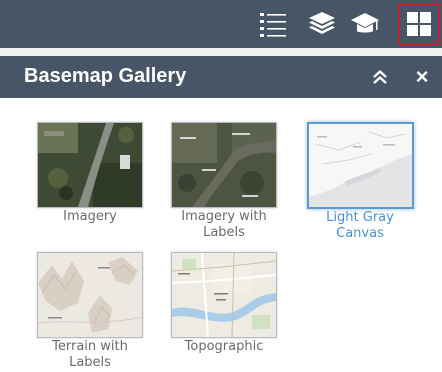 The image size is (442, 372). Describe the element at coordinates (90, 354) in the screenshot. I see `basemap-label: Terrain with Labels` at that location.